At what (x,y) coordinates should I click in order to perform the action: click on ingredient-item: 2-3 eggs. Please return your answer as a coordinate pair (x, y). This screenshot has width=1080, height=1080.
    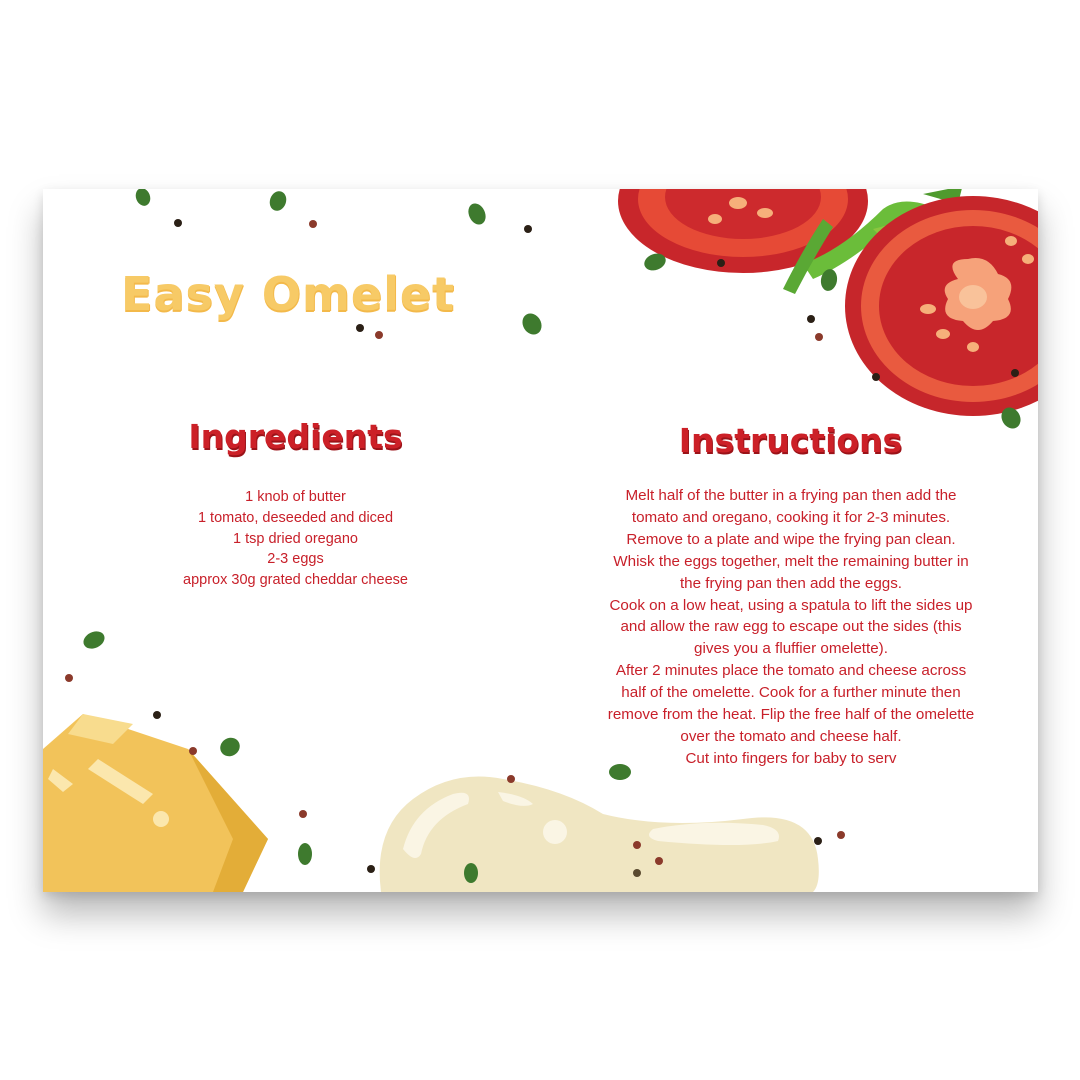
    Looking at the image, I should click on (295, 559).